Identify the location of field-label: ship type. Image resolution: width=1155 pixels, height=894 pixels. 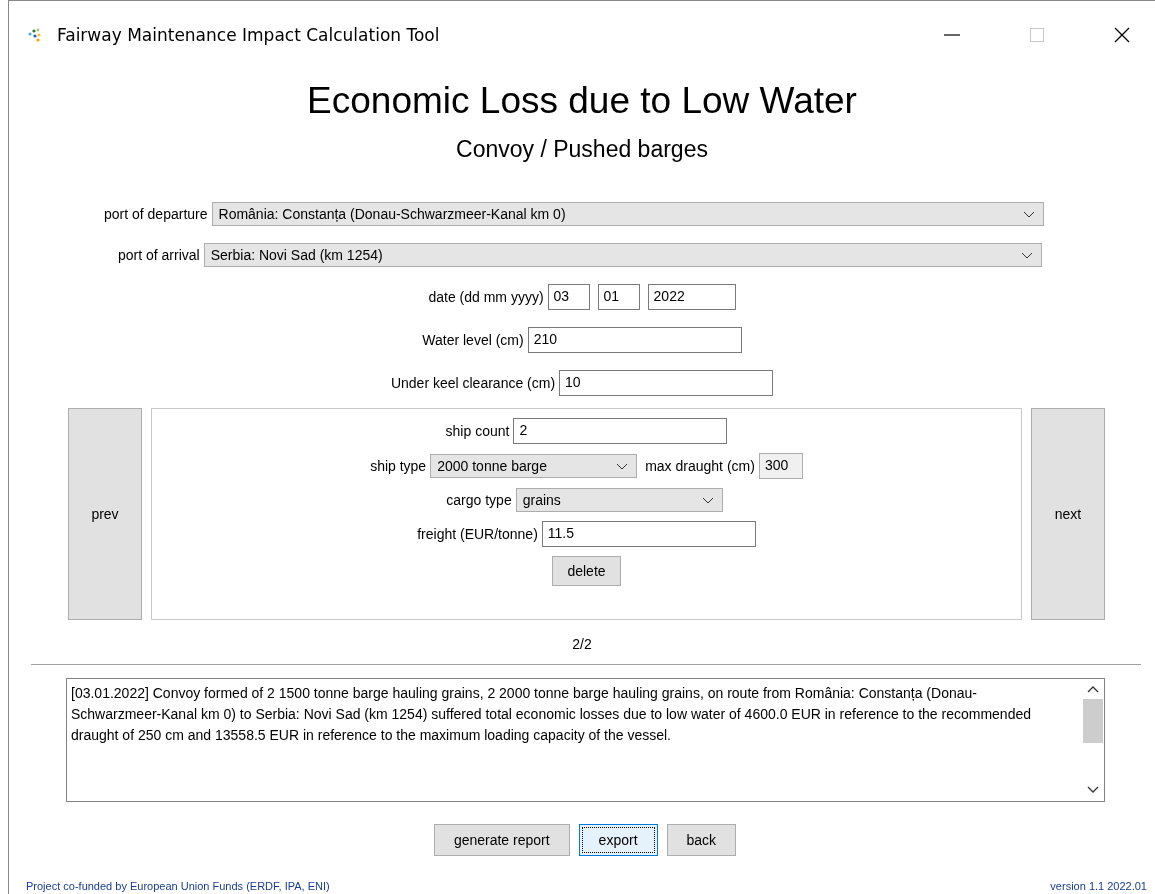
(398, 466).